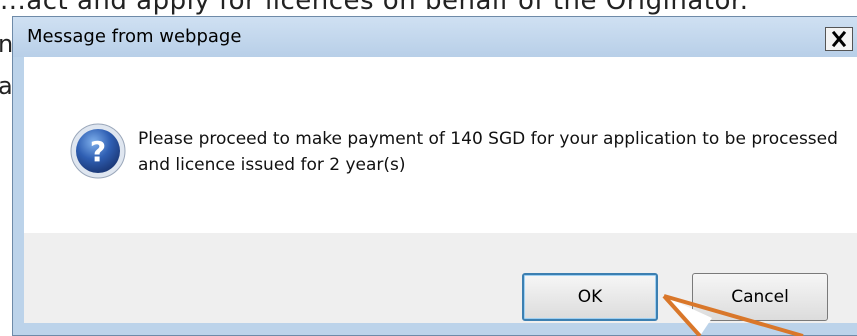  Describe the element at coordinates (435, 37) in the screenshot. I see `dialog-titlebar: Message from webpage` at that location.